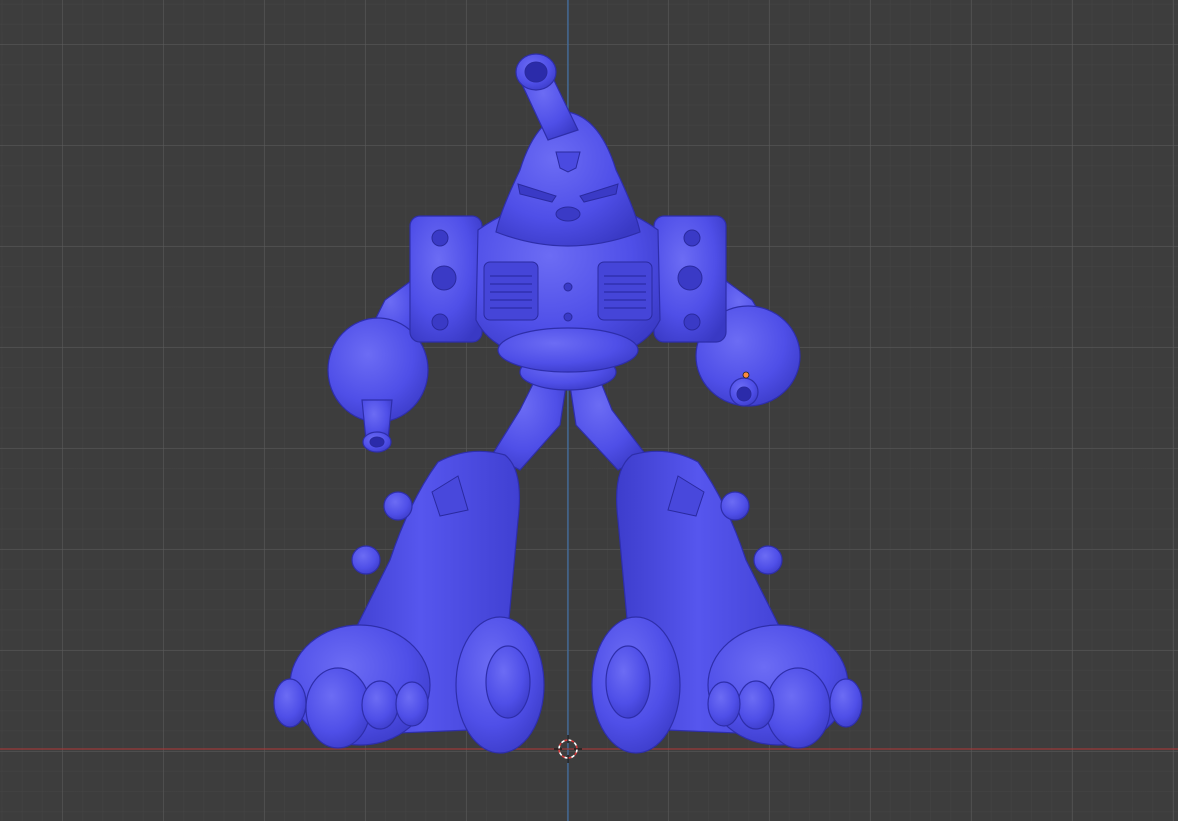 The height and width of the screenshot is (821, 1178). Describe the element at coordinates (511, 291) in the screenshot. I see `robot-vent-left` at that location.